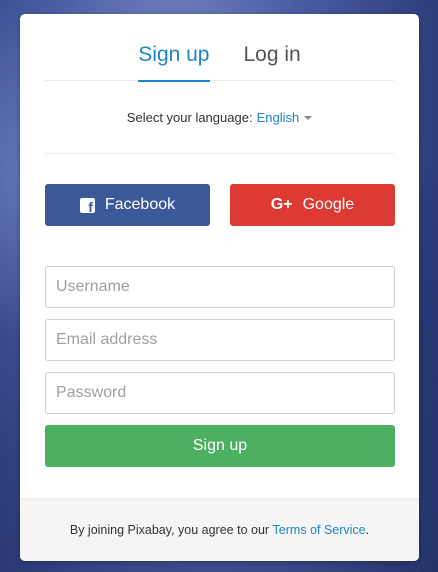  What do you see at coordinates (87, 206) in the screenshot?
I see `facebook-icon` at bounding box center [87, 206].